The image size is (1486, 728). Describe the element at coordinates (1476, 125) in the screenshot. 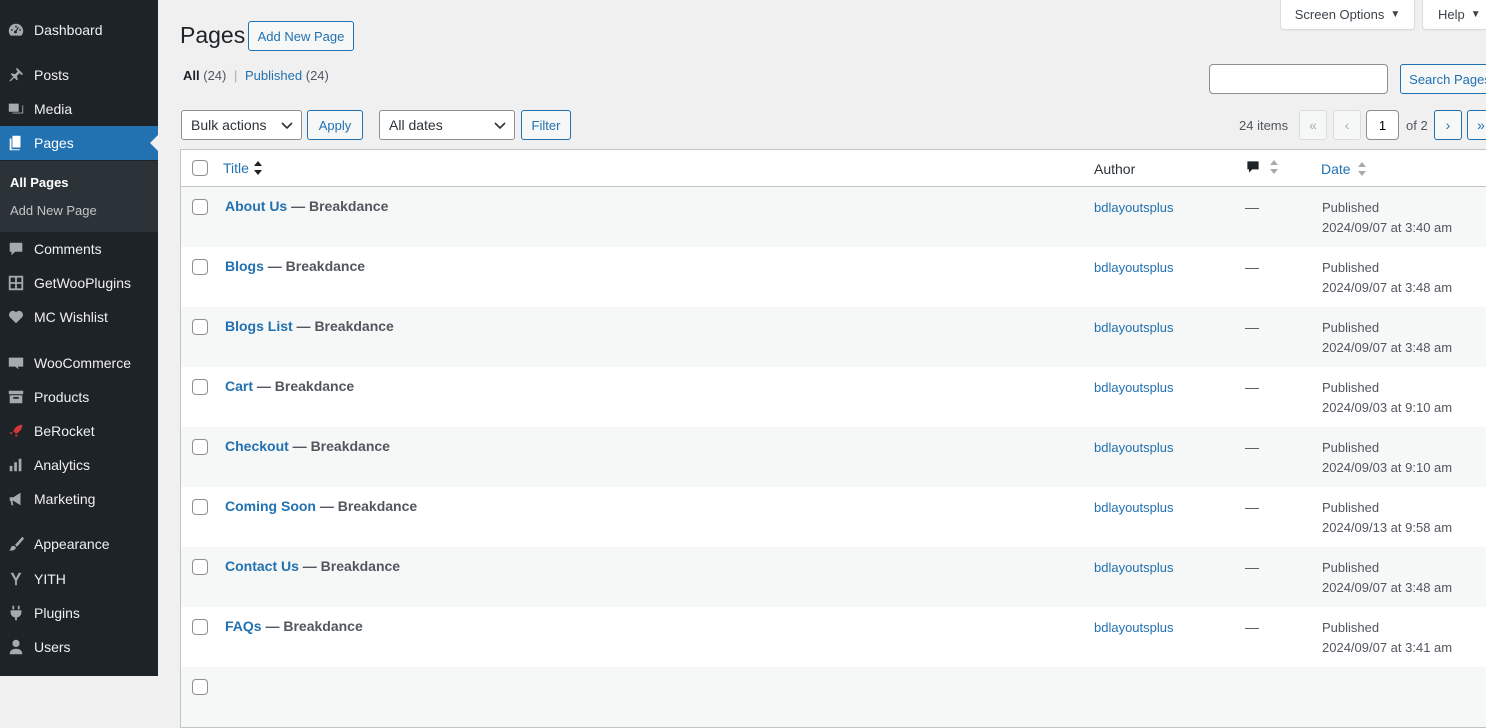

I see `last-page-button: »` at that location.